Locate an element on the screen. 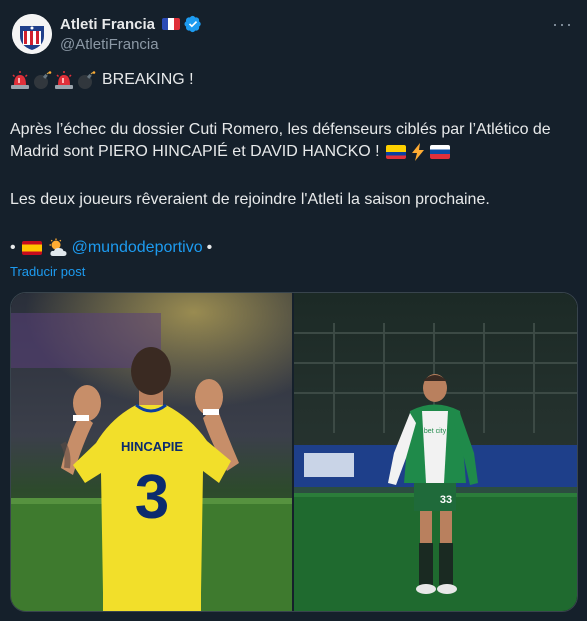 The height and width of the screenshot is (621, 587). shorts-number: 33 is located at coordinates (446, 500).